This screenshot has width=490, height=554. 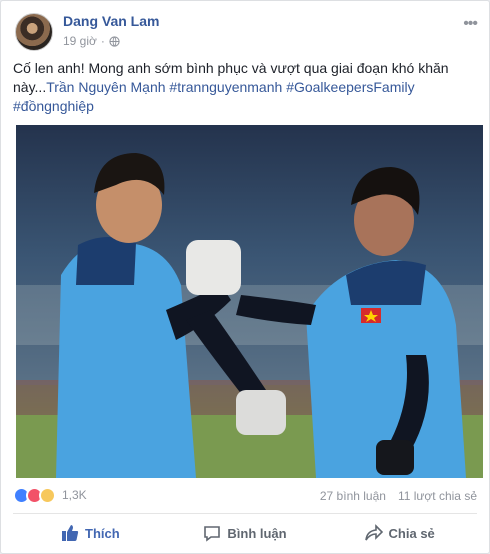 I want to click on hashtag-link: #đồngnghiệp, so click(x=53, y=106).